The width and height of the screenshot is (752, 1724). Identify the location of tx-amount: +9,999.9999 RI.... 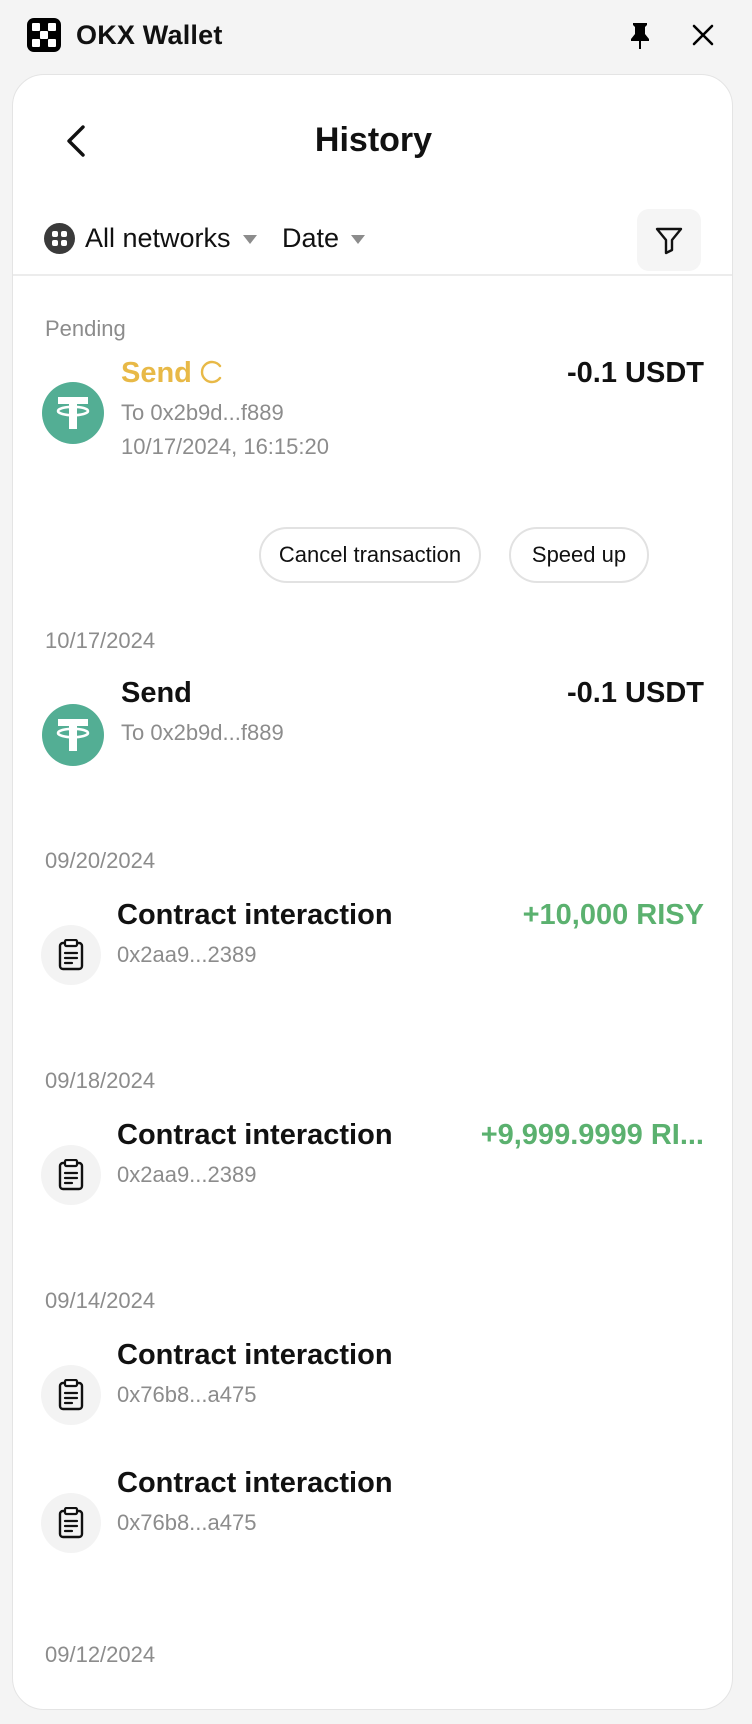
(592, 1135).